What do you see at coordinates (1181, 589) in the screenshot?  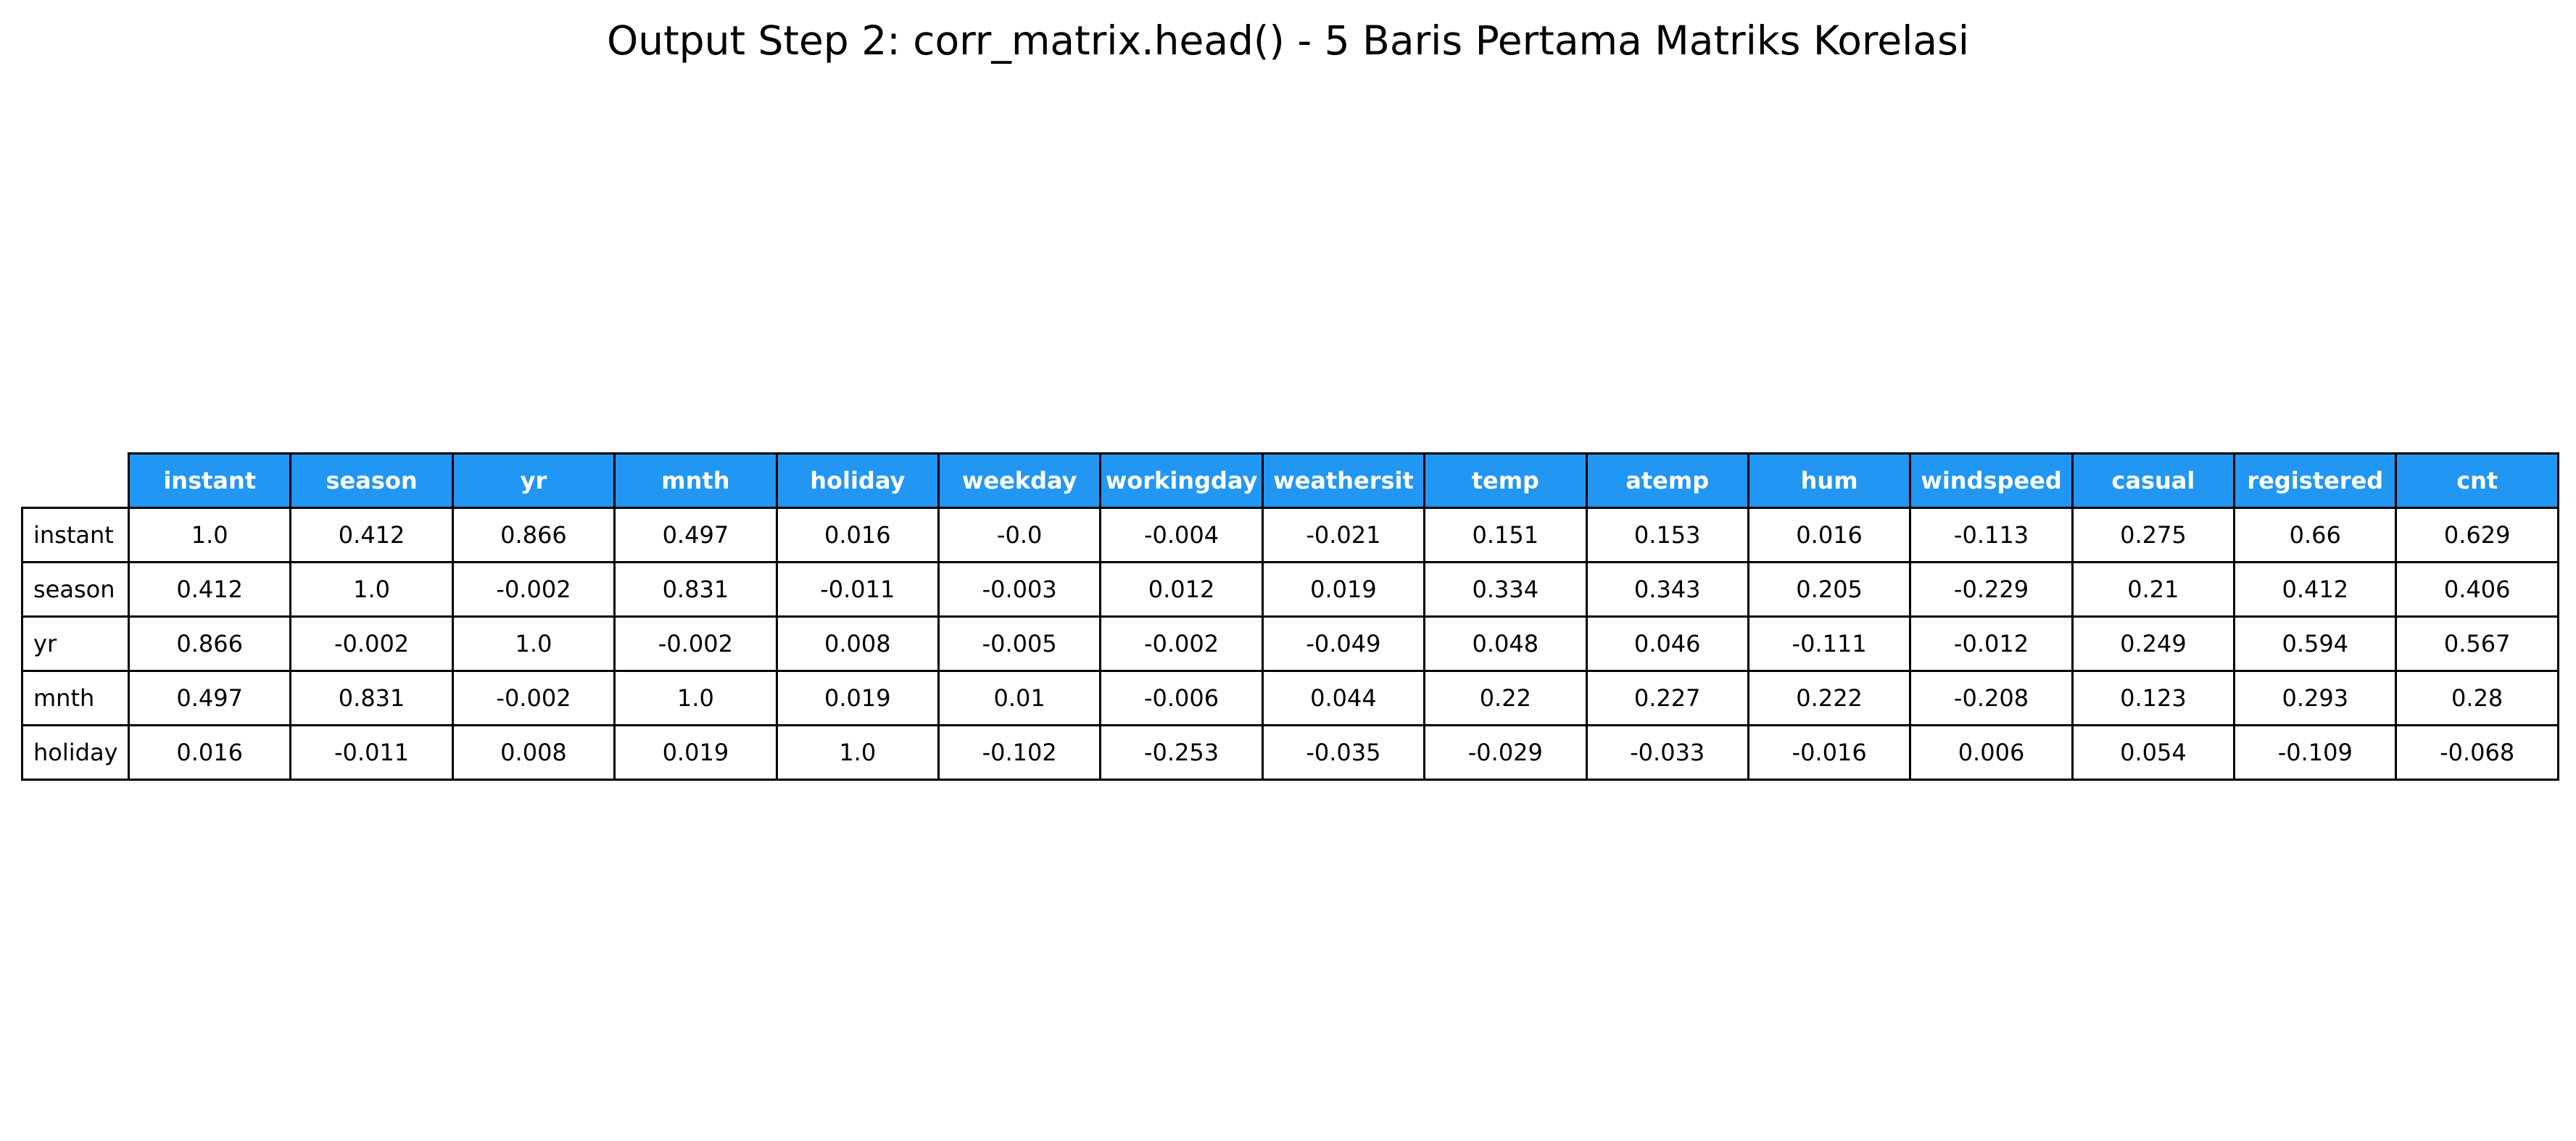 I see `table-cell: 0.012` at bounding box center [1181, 589].